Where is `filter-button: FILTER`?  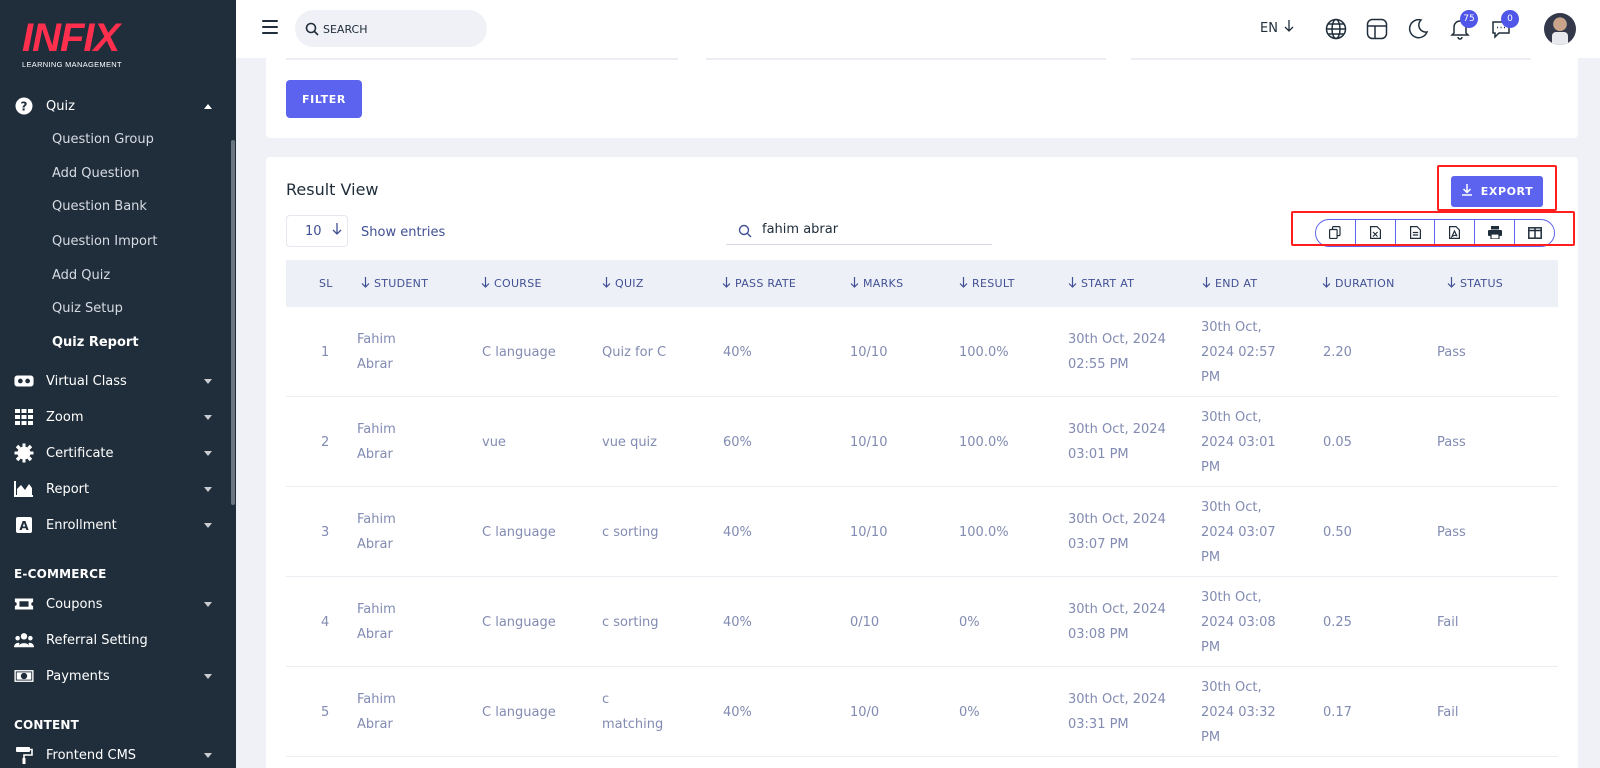
filter-button: FILTER is located at coordinates (324, 99).